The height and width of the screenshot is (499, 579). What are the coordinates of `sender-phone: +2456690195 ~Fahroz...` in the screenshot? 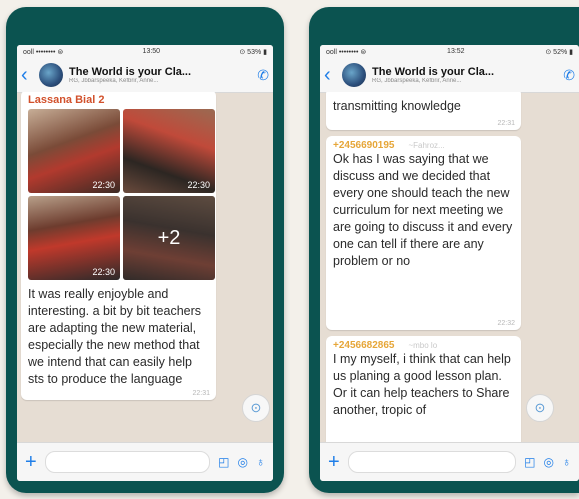 It's located at (423, 145).